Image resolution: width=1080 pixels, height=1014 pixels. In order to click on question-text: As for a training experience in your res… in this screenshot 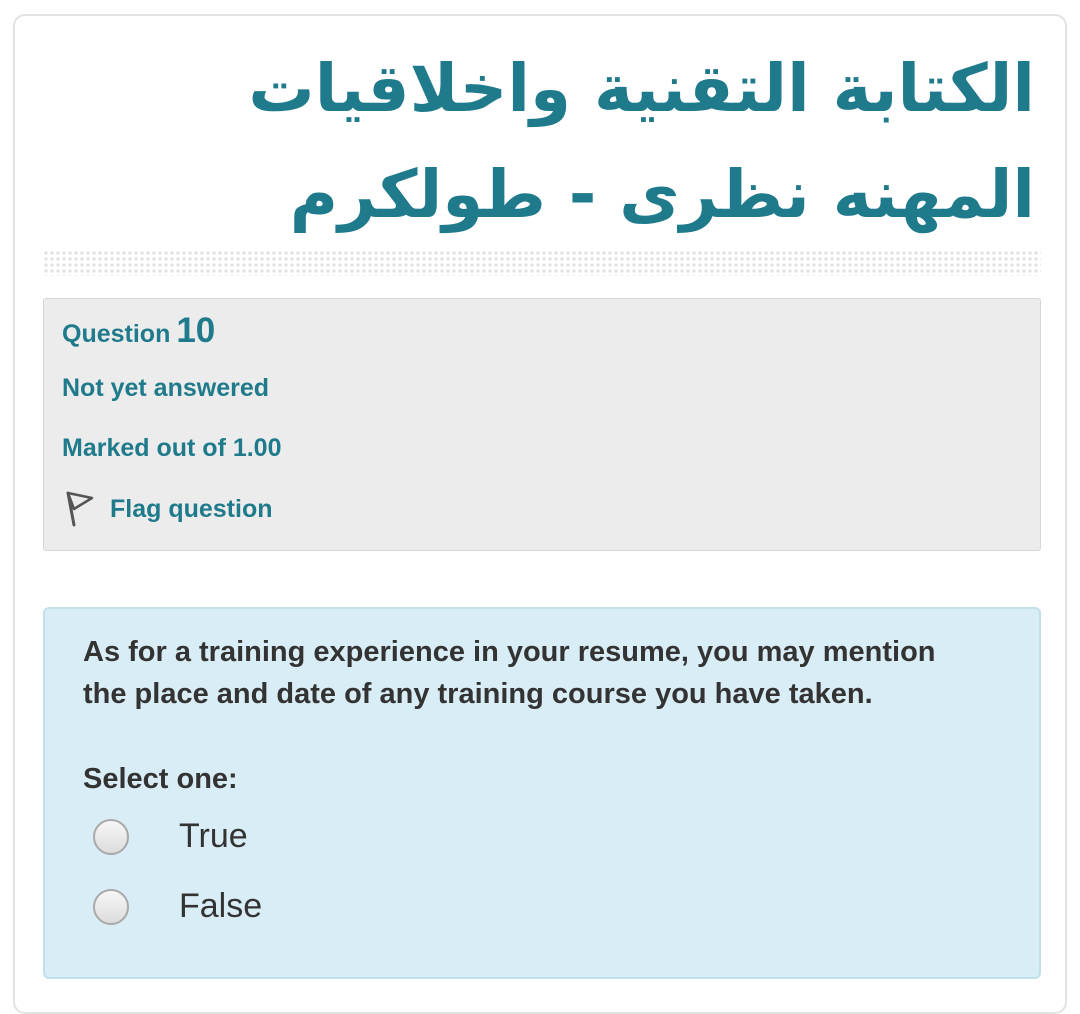, I will do `click(509, 673)`.